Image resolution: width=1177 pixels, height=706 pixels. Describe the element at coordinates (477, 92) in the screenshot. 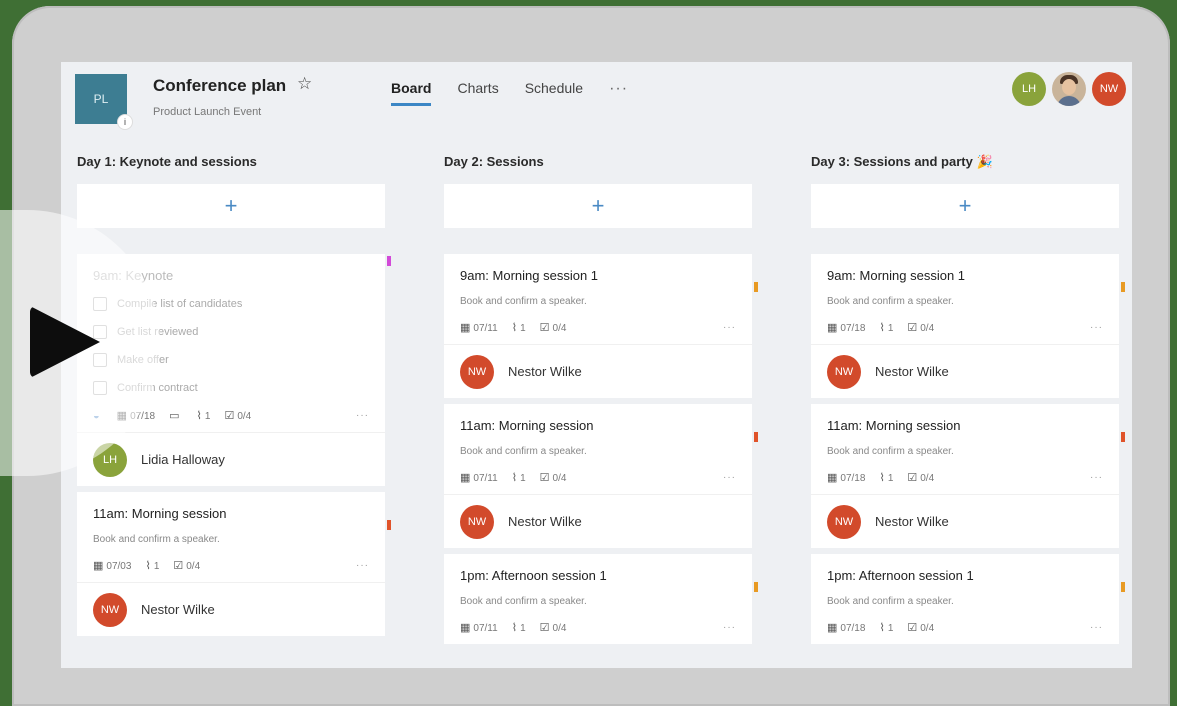

I see `tab-charts: Charts` at that location.